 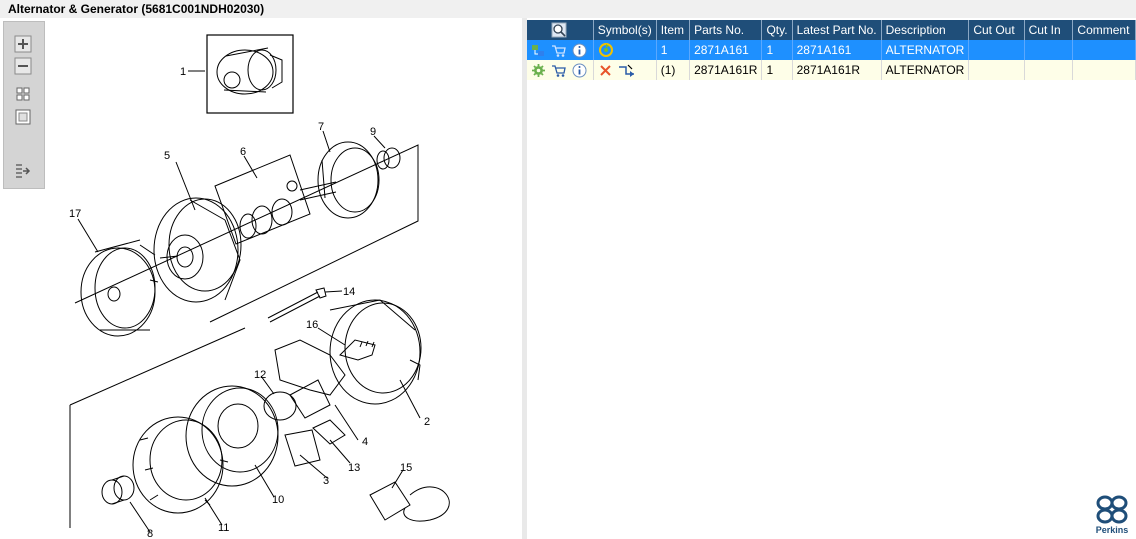 What do you see at coordinates (23, 66) in the screenshot?
I see `zoom-out-icon` at bounding box center [23, 66].